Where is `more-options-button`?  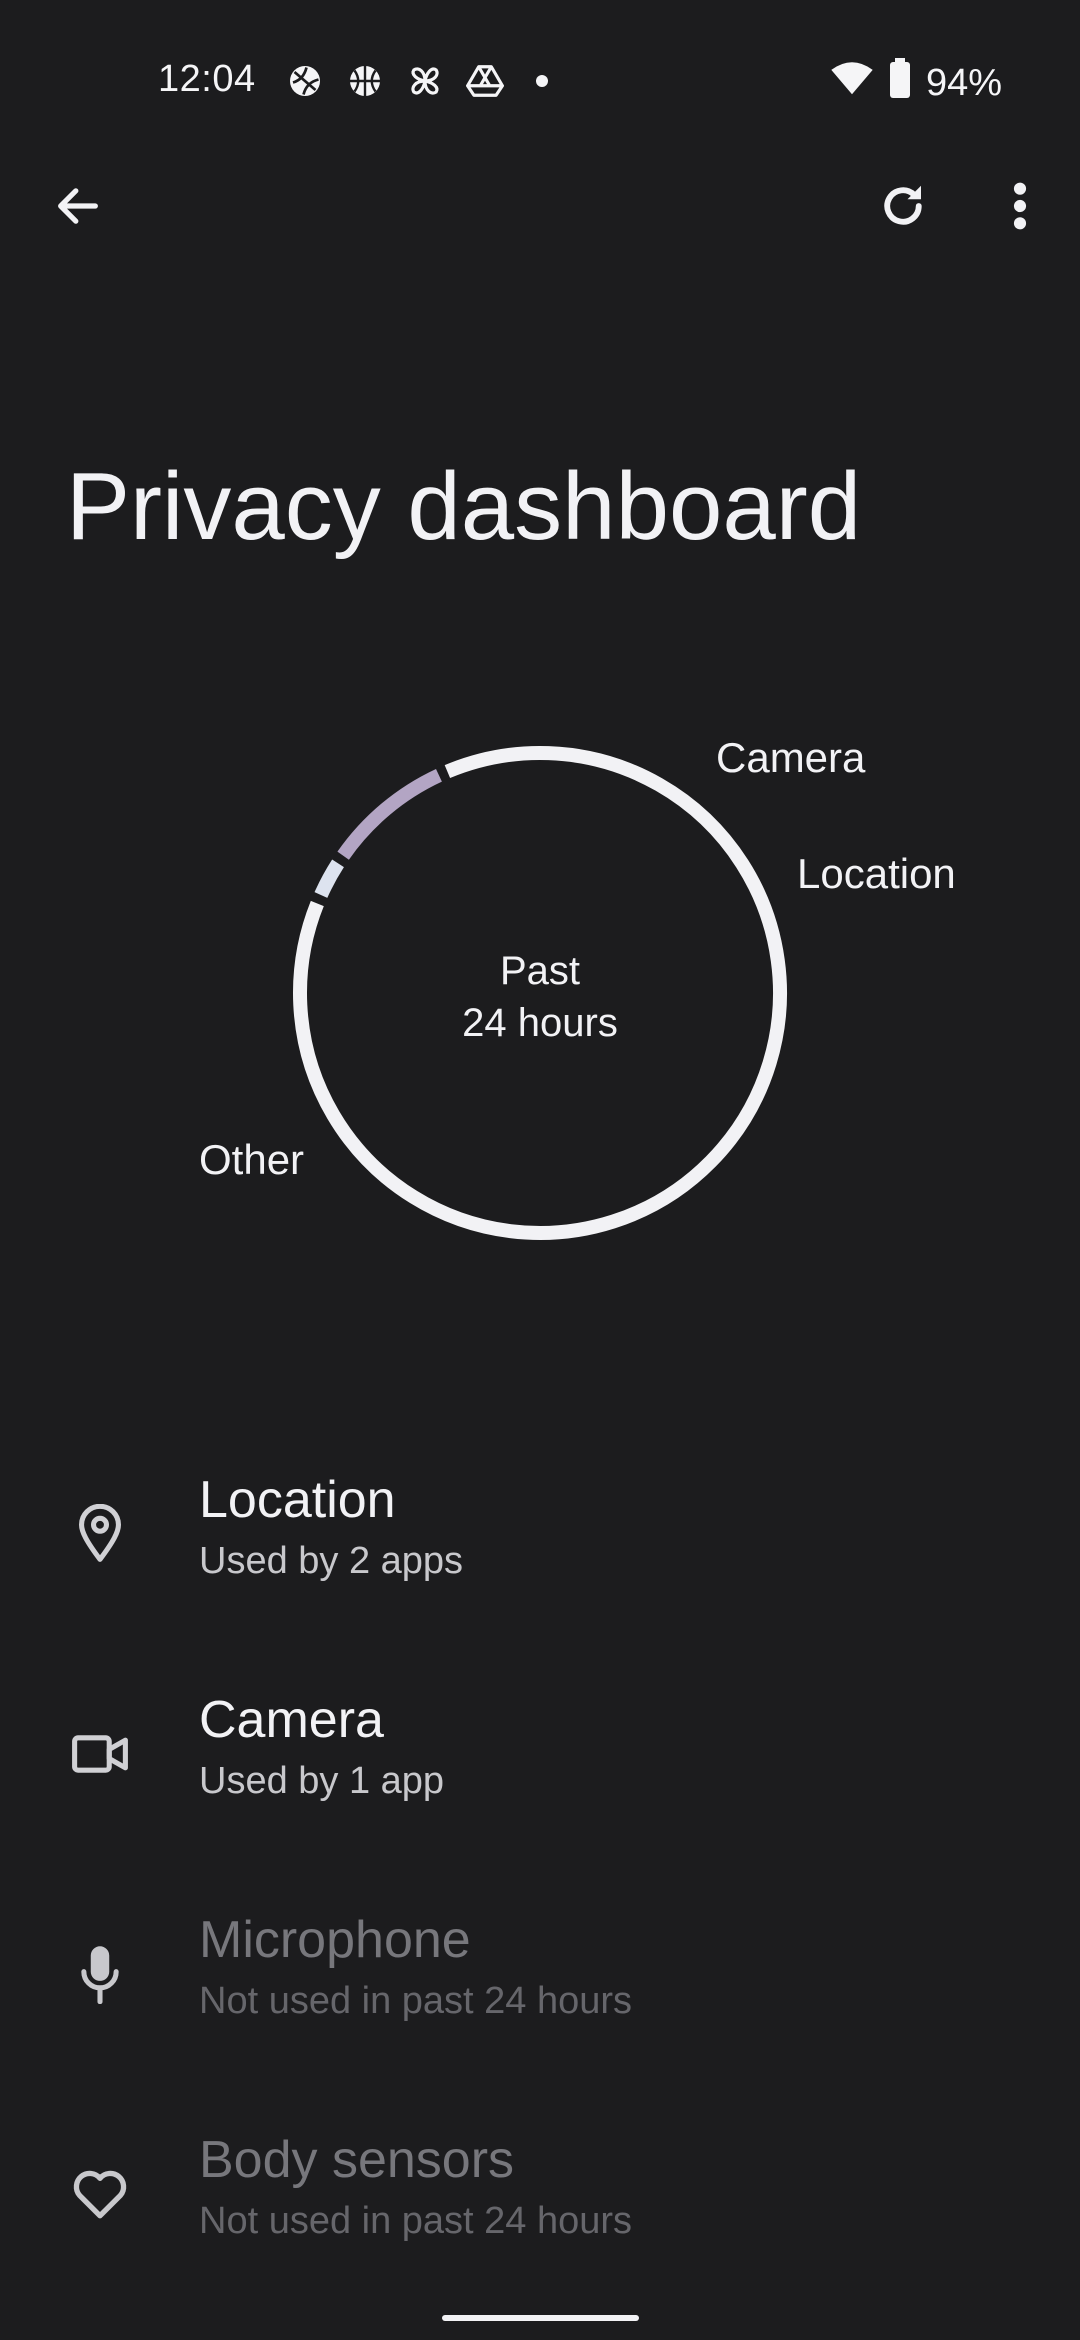 more-options-button is located at coordinates (1020, 208).